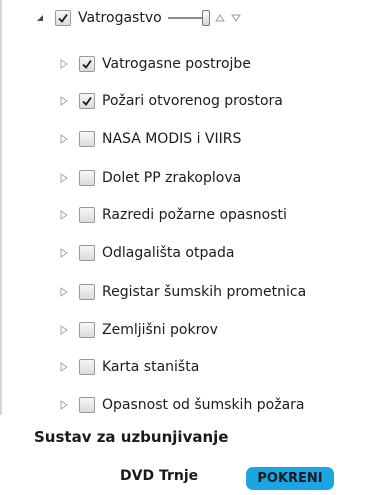 The image size is (389, 495). What do you see at coordinates (176, 64) in the screenshot?
I see `tree-item-label: Vatrogasne postrojbe` at bounding box center [176, 64].